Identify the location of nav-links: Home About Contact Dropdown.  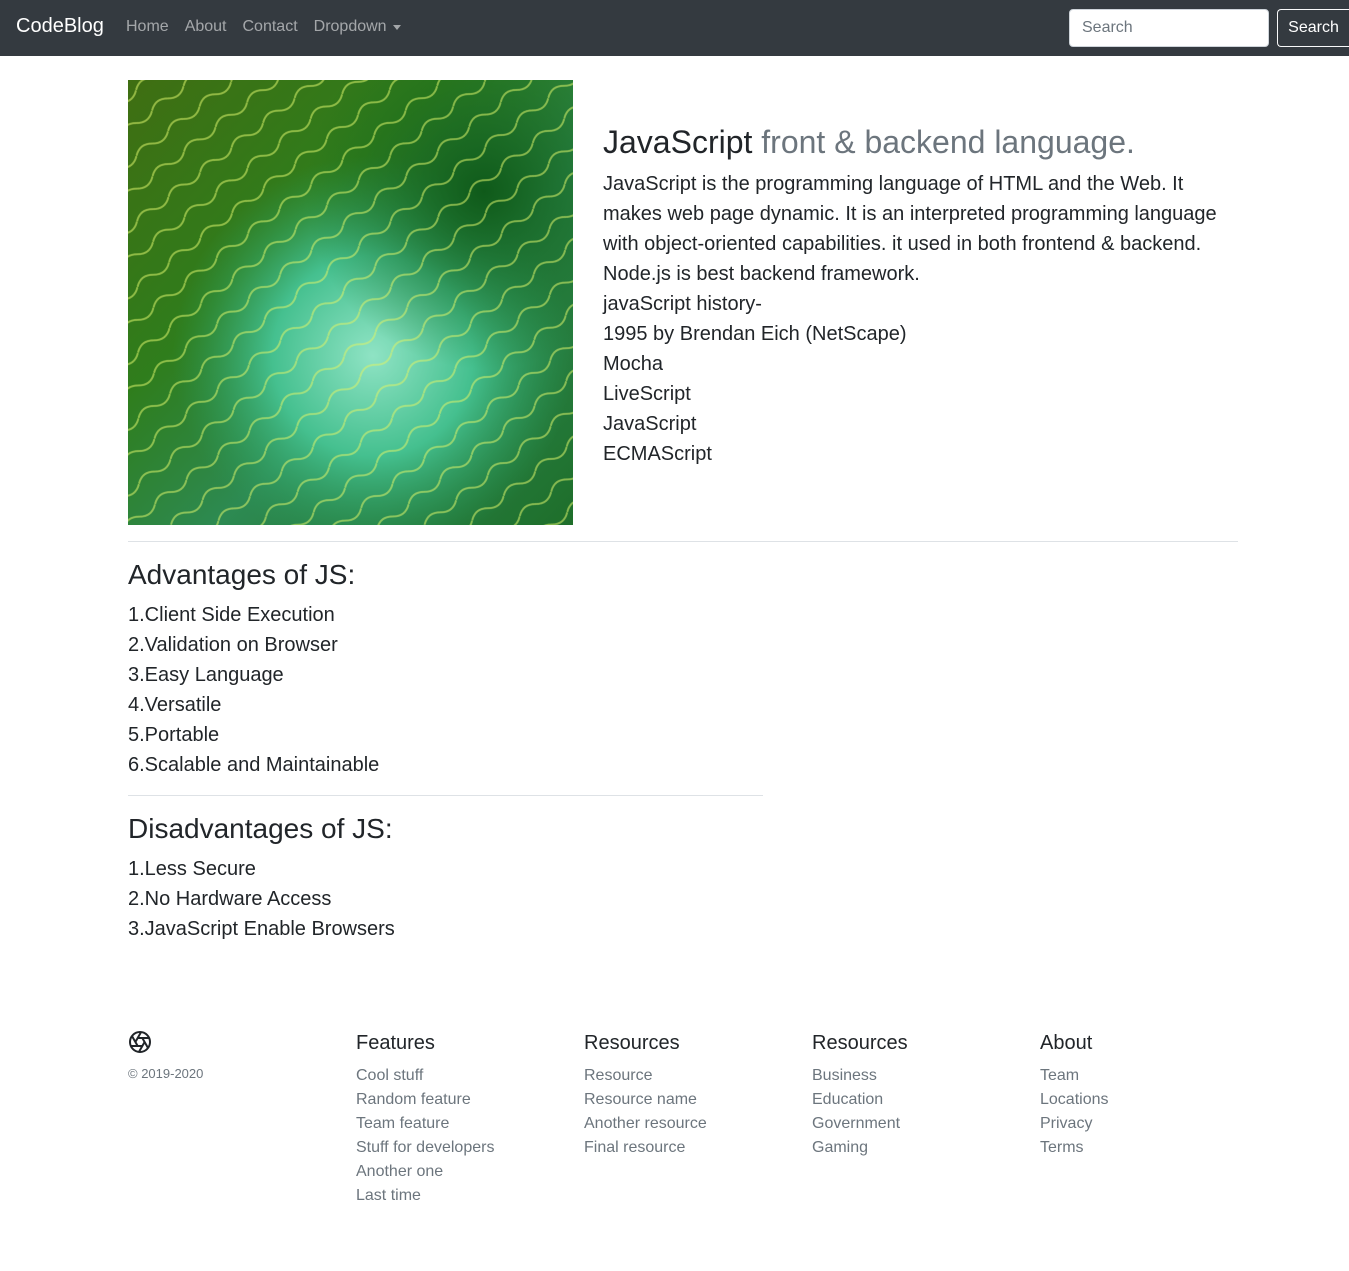
(263, 27).